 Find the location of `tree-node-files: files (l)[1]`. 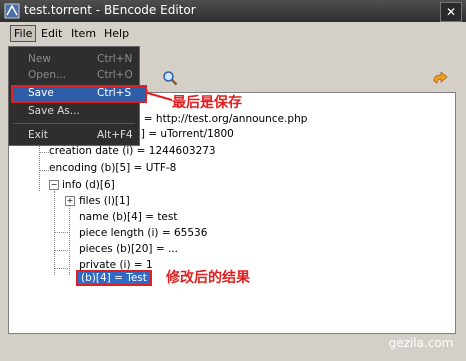

tree-node-files: files (l)[1] is located at coordinates (104, 201).